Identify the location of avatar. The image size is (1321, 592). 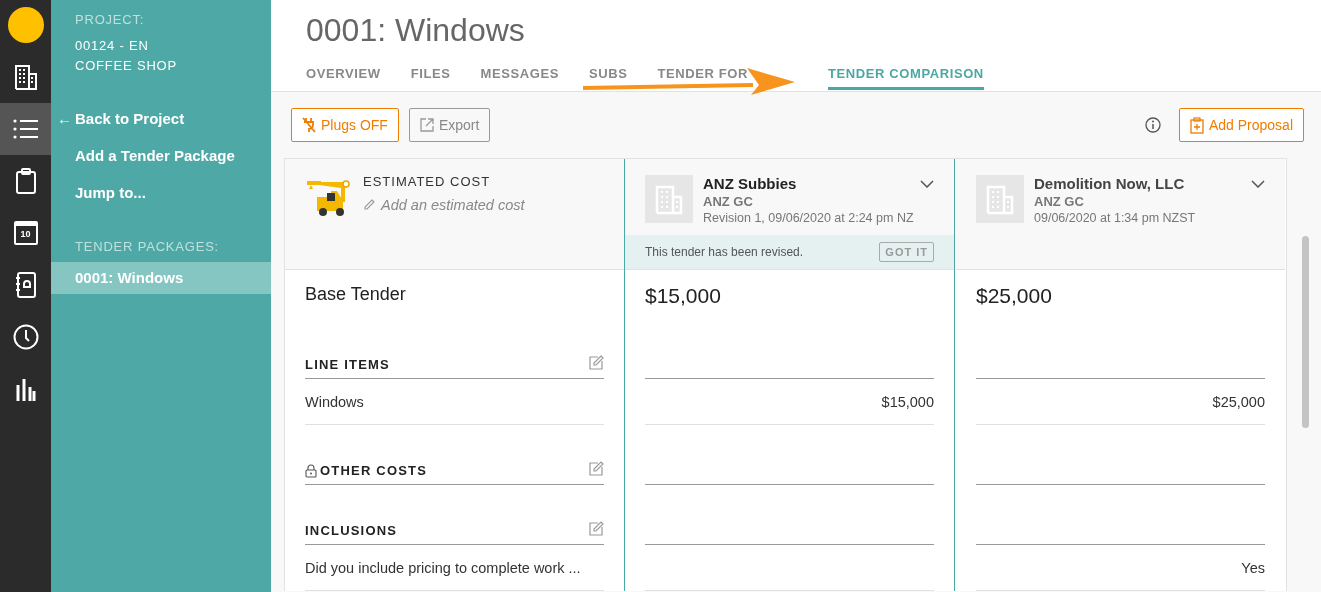
(25, 25).